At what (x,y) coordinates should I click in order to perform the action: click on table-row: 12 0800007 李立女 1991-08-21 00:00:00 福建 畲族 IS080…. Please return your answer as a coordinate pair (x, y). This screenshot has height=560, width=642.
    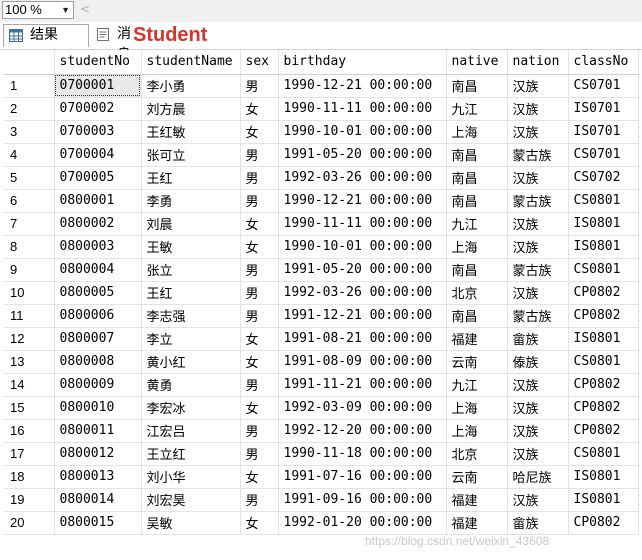
    Looking at the image, I should click on (321, 339).